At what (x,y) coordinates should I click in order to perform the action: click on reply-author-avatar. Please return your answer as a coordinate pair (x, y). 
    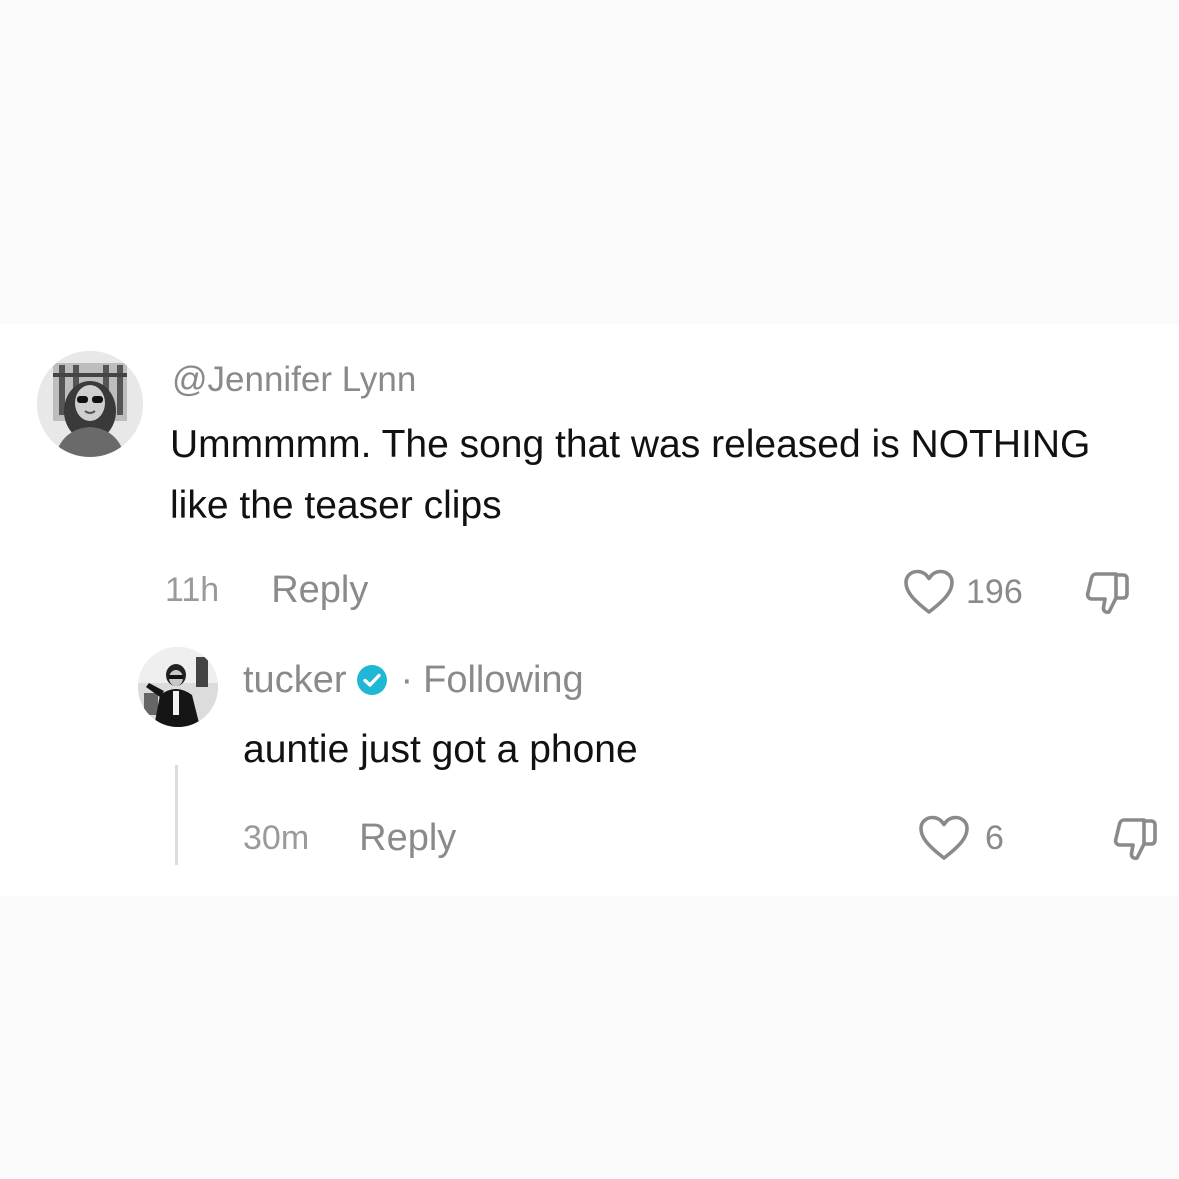
    Looking at the image, I should click on (178, 687).